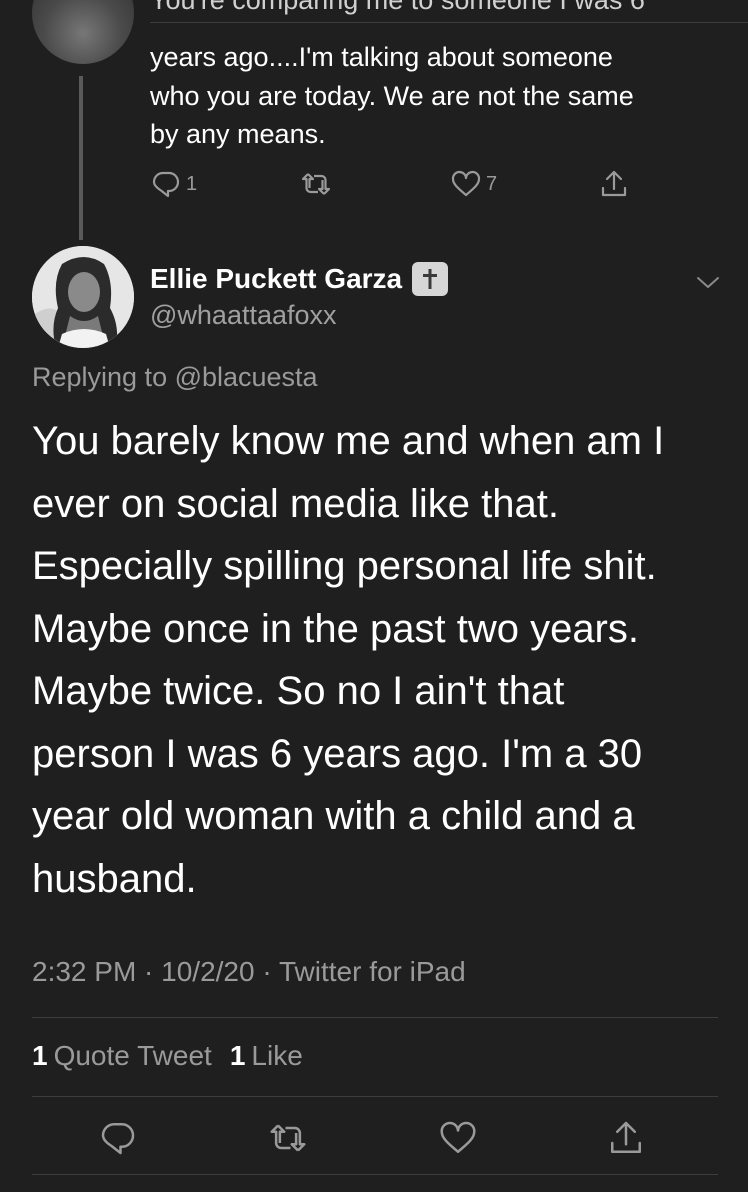 The image size is (748, 1192). What do you see at coordinates (243, 315) in the screenshot?
I see `author-handle: @whaattaafoxx` at bounding box center [243, 315].